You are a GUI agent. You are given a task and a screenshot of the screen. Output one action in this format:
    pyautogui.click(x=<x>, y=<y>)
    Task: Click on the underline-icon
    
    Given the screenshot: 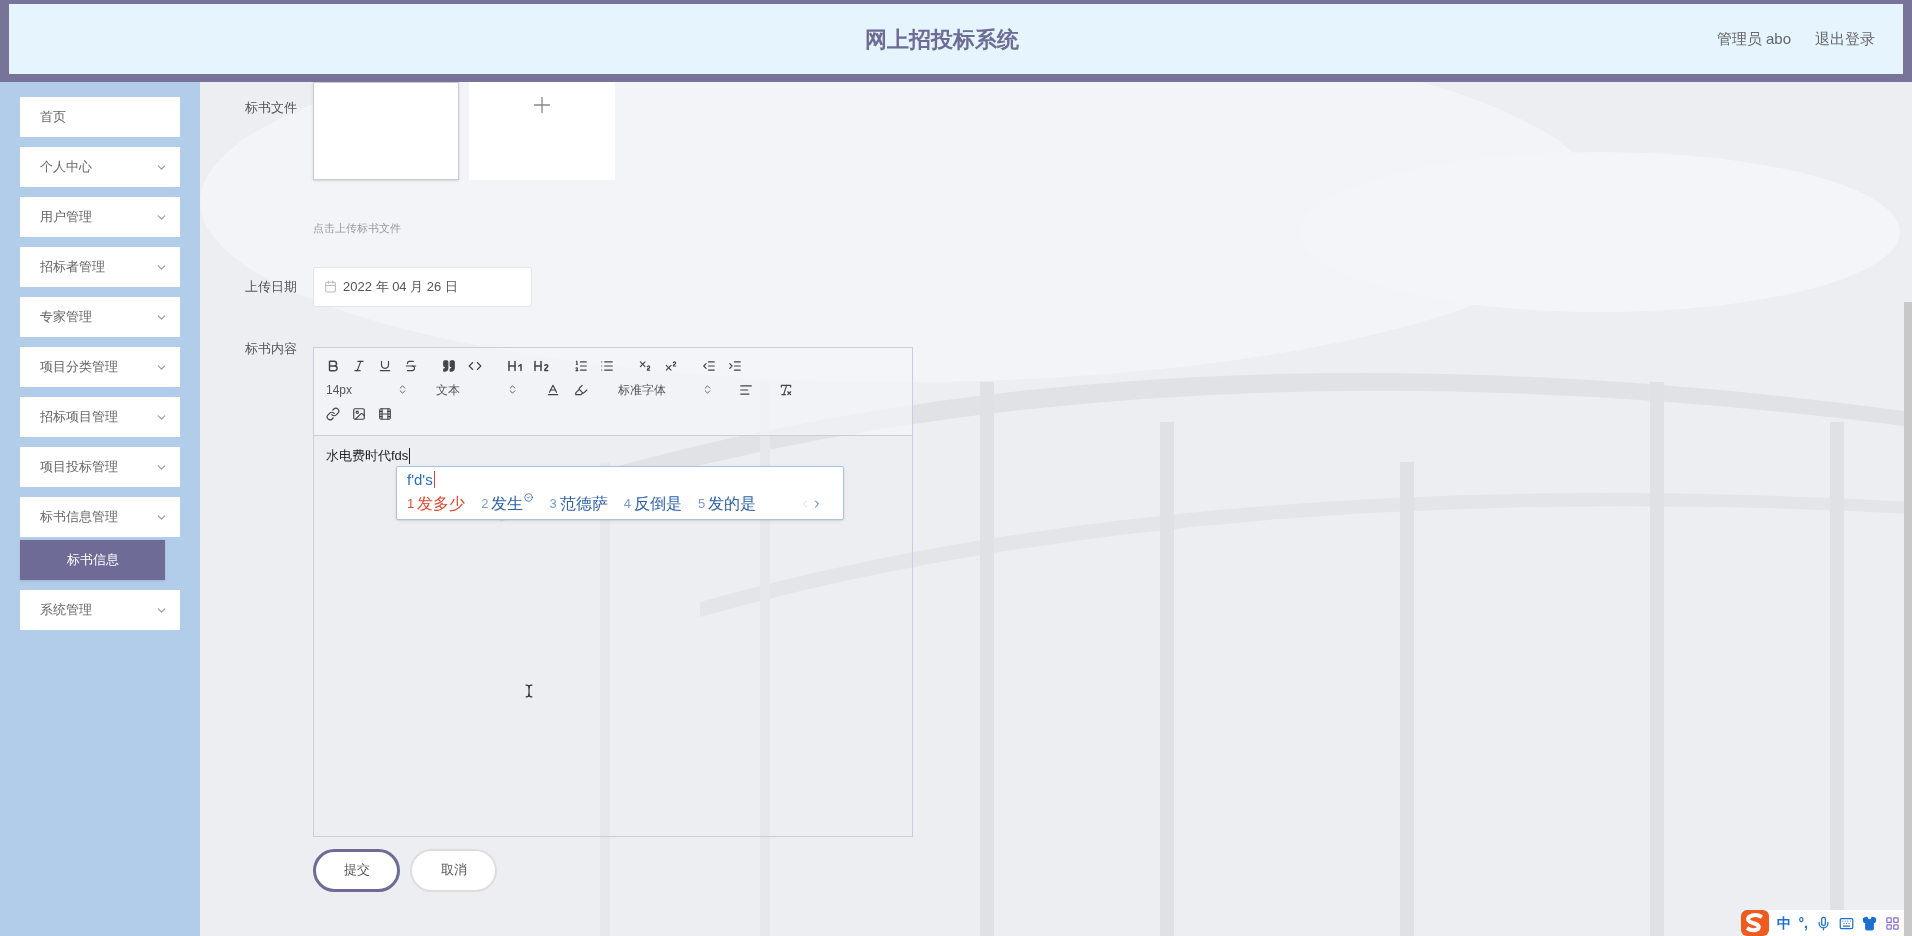 What is the action you would take?
    pyautogui.click(x=385, y=365)
    